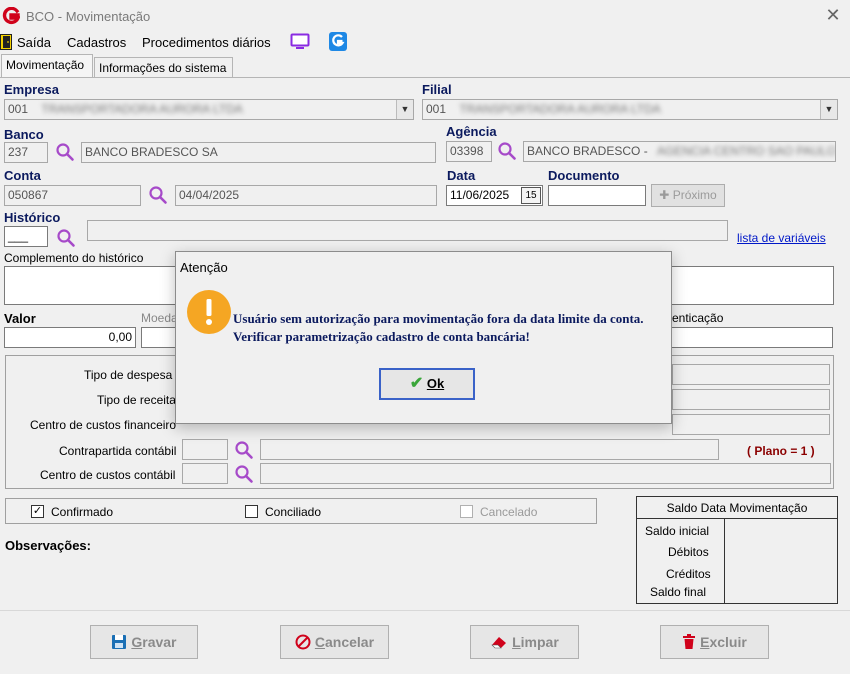 This screenshot has height=674, width=850. Describe the element at coordinates (32, 217) in the screenshot. I see `historico-label: Histórico` at that location.